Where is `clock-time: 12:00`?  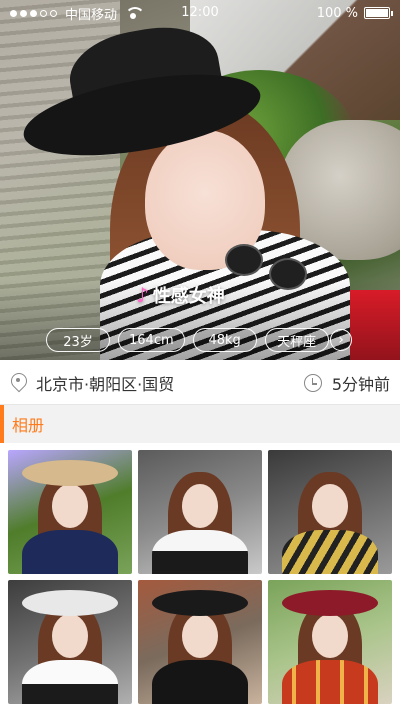 clock-time: 12:00 is located at coordinates (200, 12).